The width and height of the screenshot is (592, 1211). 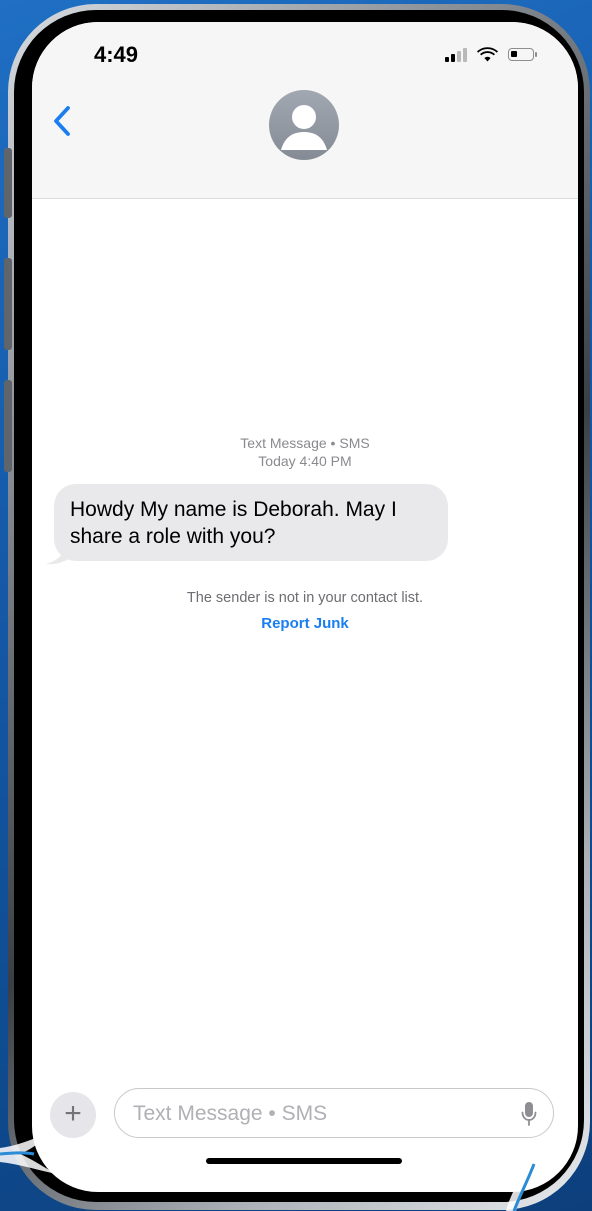 I want to click on microphone-icon, so click(x=529, y=1114).